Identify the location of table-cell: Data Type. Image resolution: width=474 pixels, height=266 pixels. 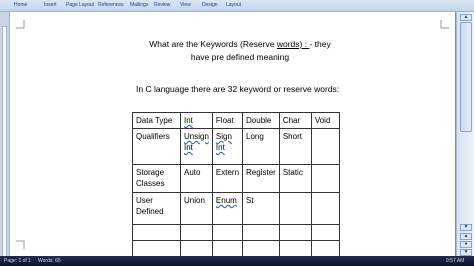
(156, 120).